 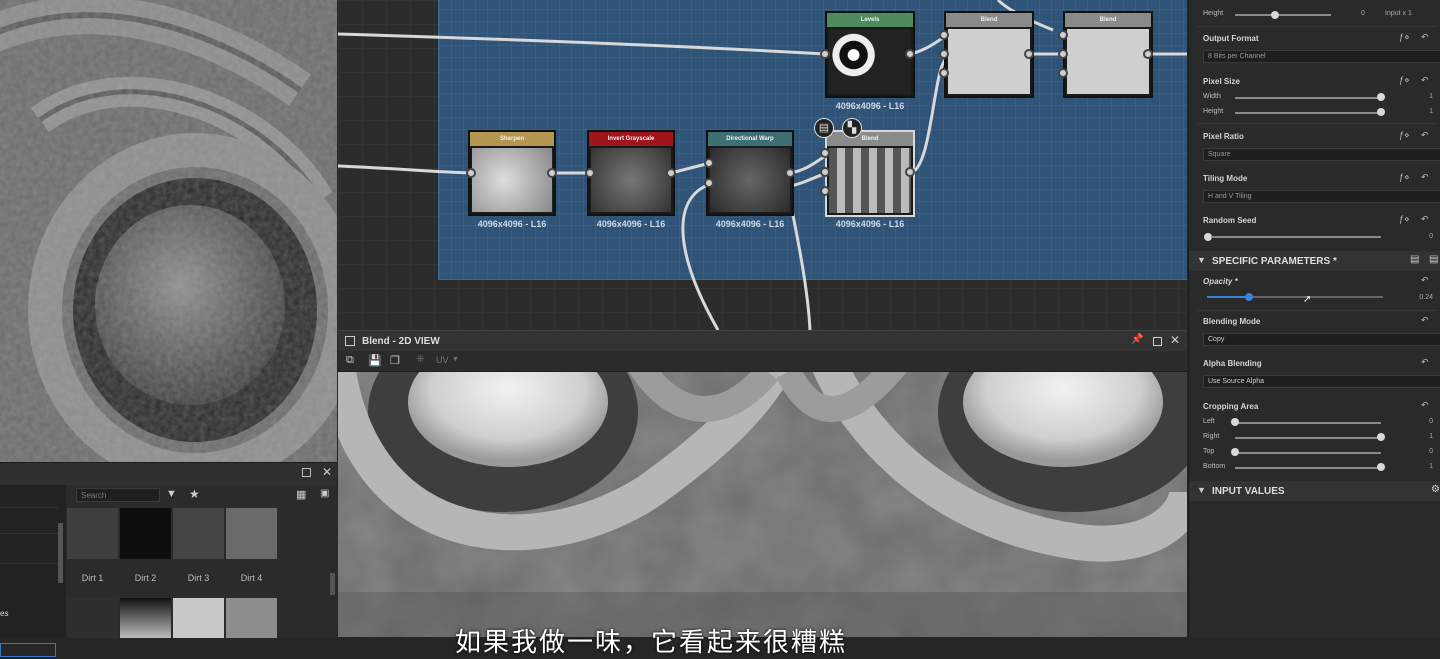 I want to click on height-slider, so click(x=1283, y=15).